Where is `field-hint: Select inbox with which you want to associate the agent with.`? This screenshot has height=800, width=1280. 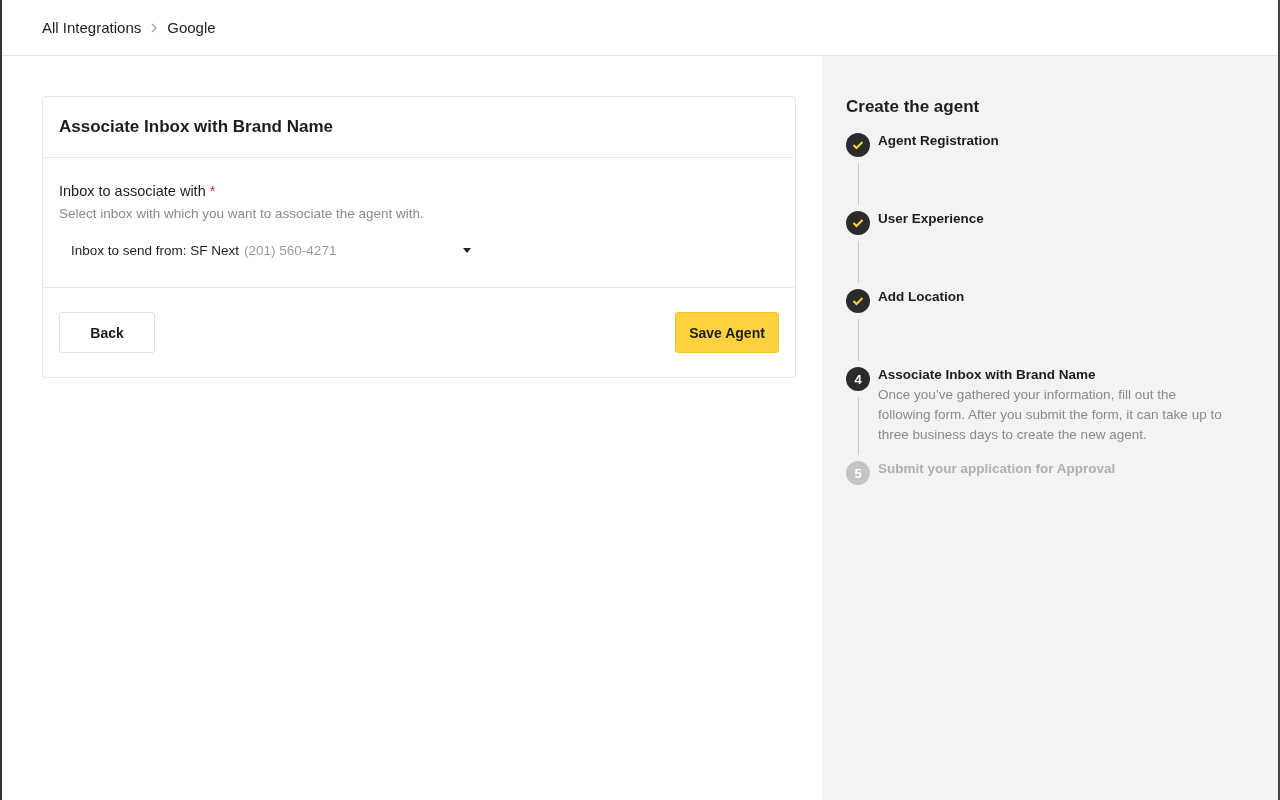
field-hint: Select inbox with which you want to associate the agent with. is located at coordinates (242, 213).